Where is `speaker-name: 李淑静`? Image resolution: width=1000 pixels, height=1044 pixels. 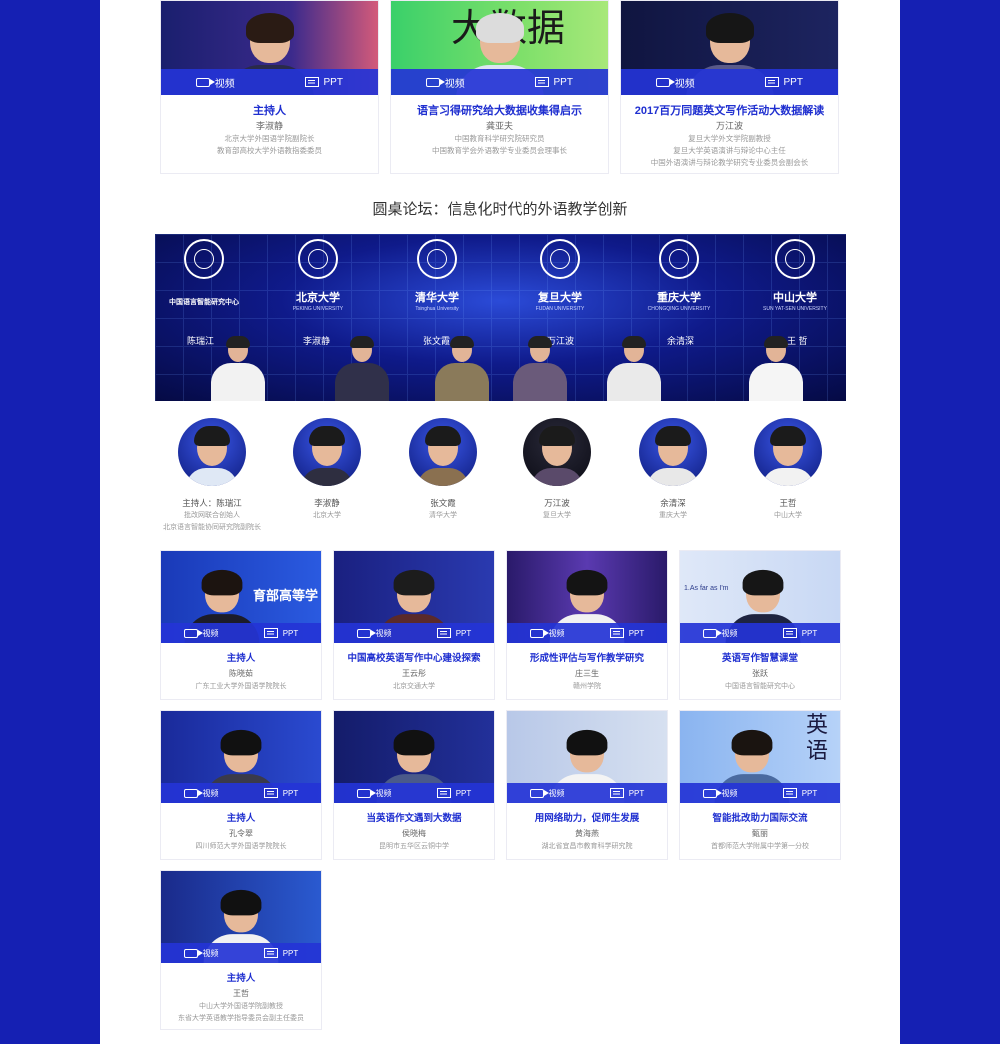 speaker-name: 李淑静 is located at coordinates (269, 126).